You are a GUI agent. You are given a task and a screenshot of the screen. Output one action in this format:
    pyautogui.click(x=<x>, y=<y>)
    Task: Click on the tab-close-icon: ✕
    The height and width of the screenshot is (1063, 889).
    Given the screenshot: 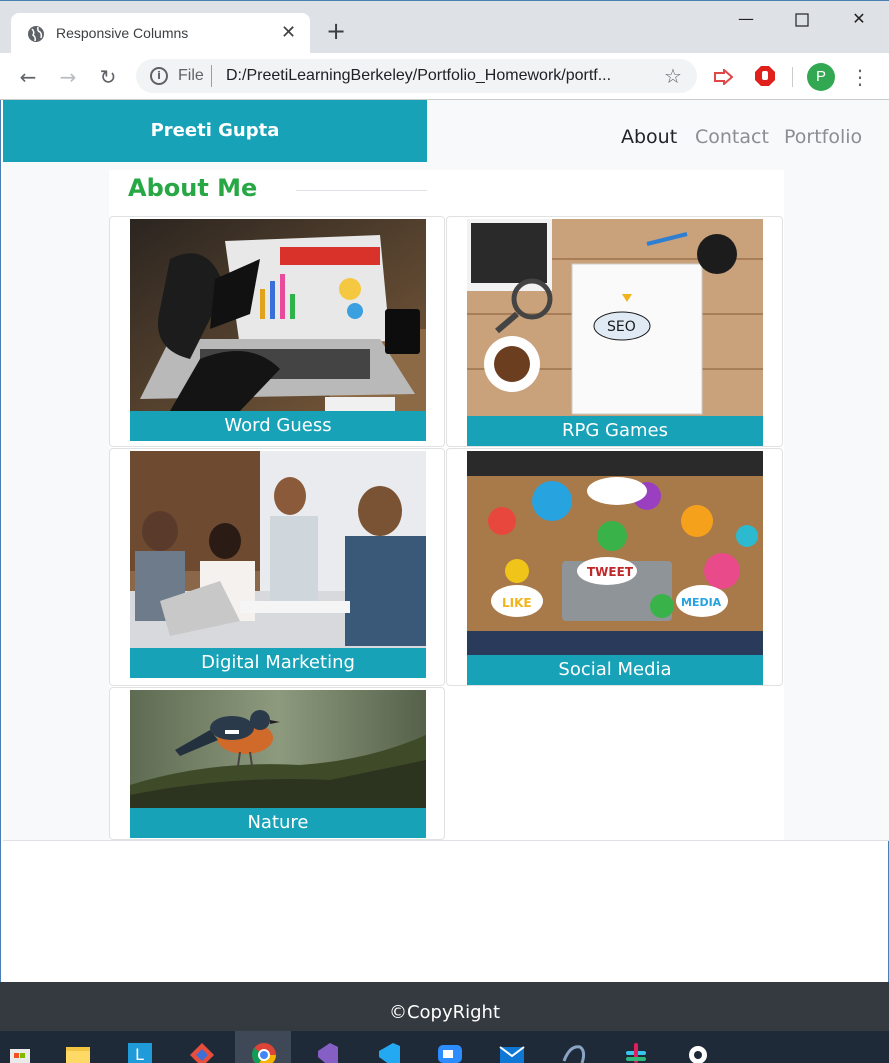 What is the action you would take?
    pyautogui.click(x=288, y=32)
    